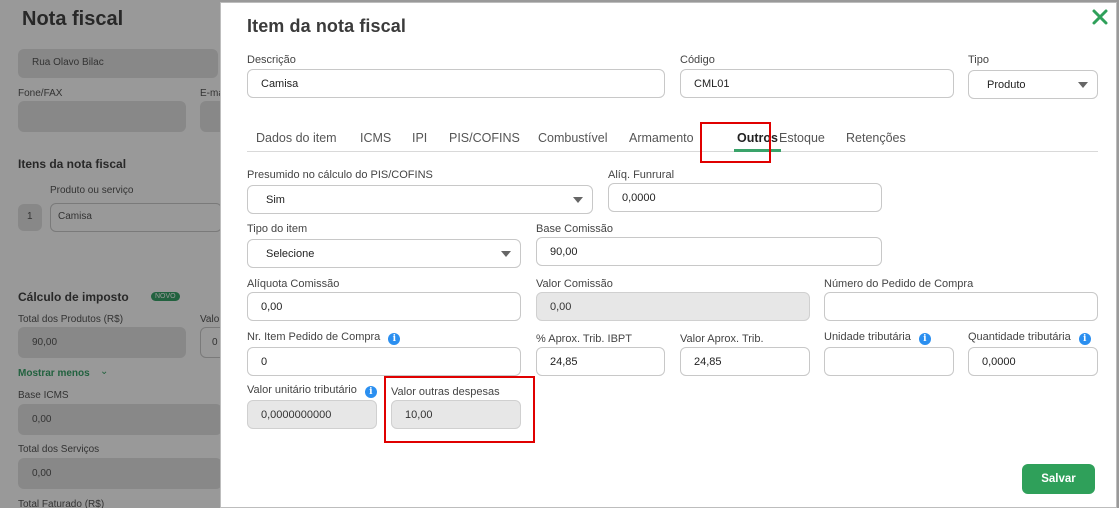 The height and width of the screenshot is (508, 1119). What do you see at coordinates (712, 83) in the screenshot?
I see `codigo-value: CML01` at bounding box center [712, 83].